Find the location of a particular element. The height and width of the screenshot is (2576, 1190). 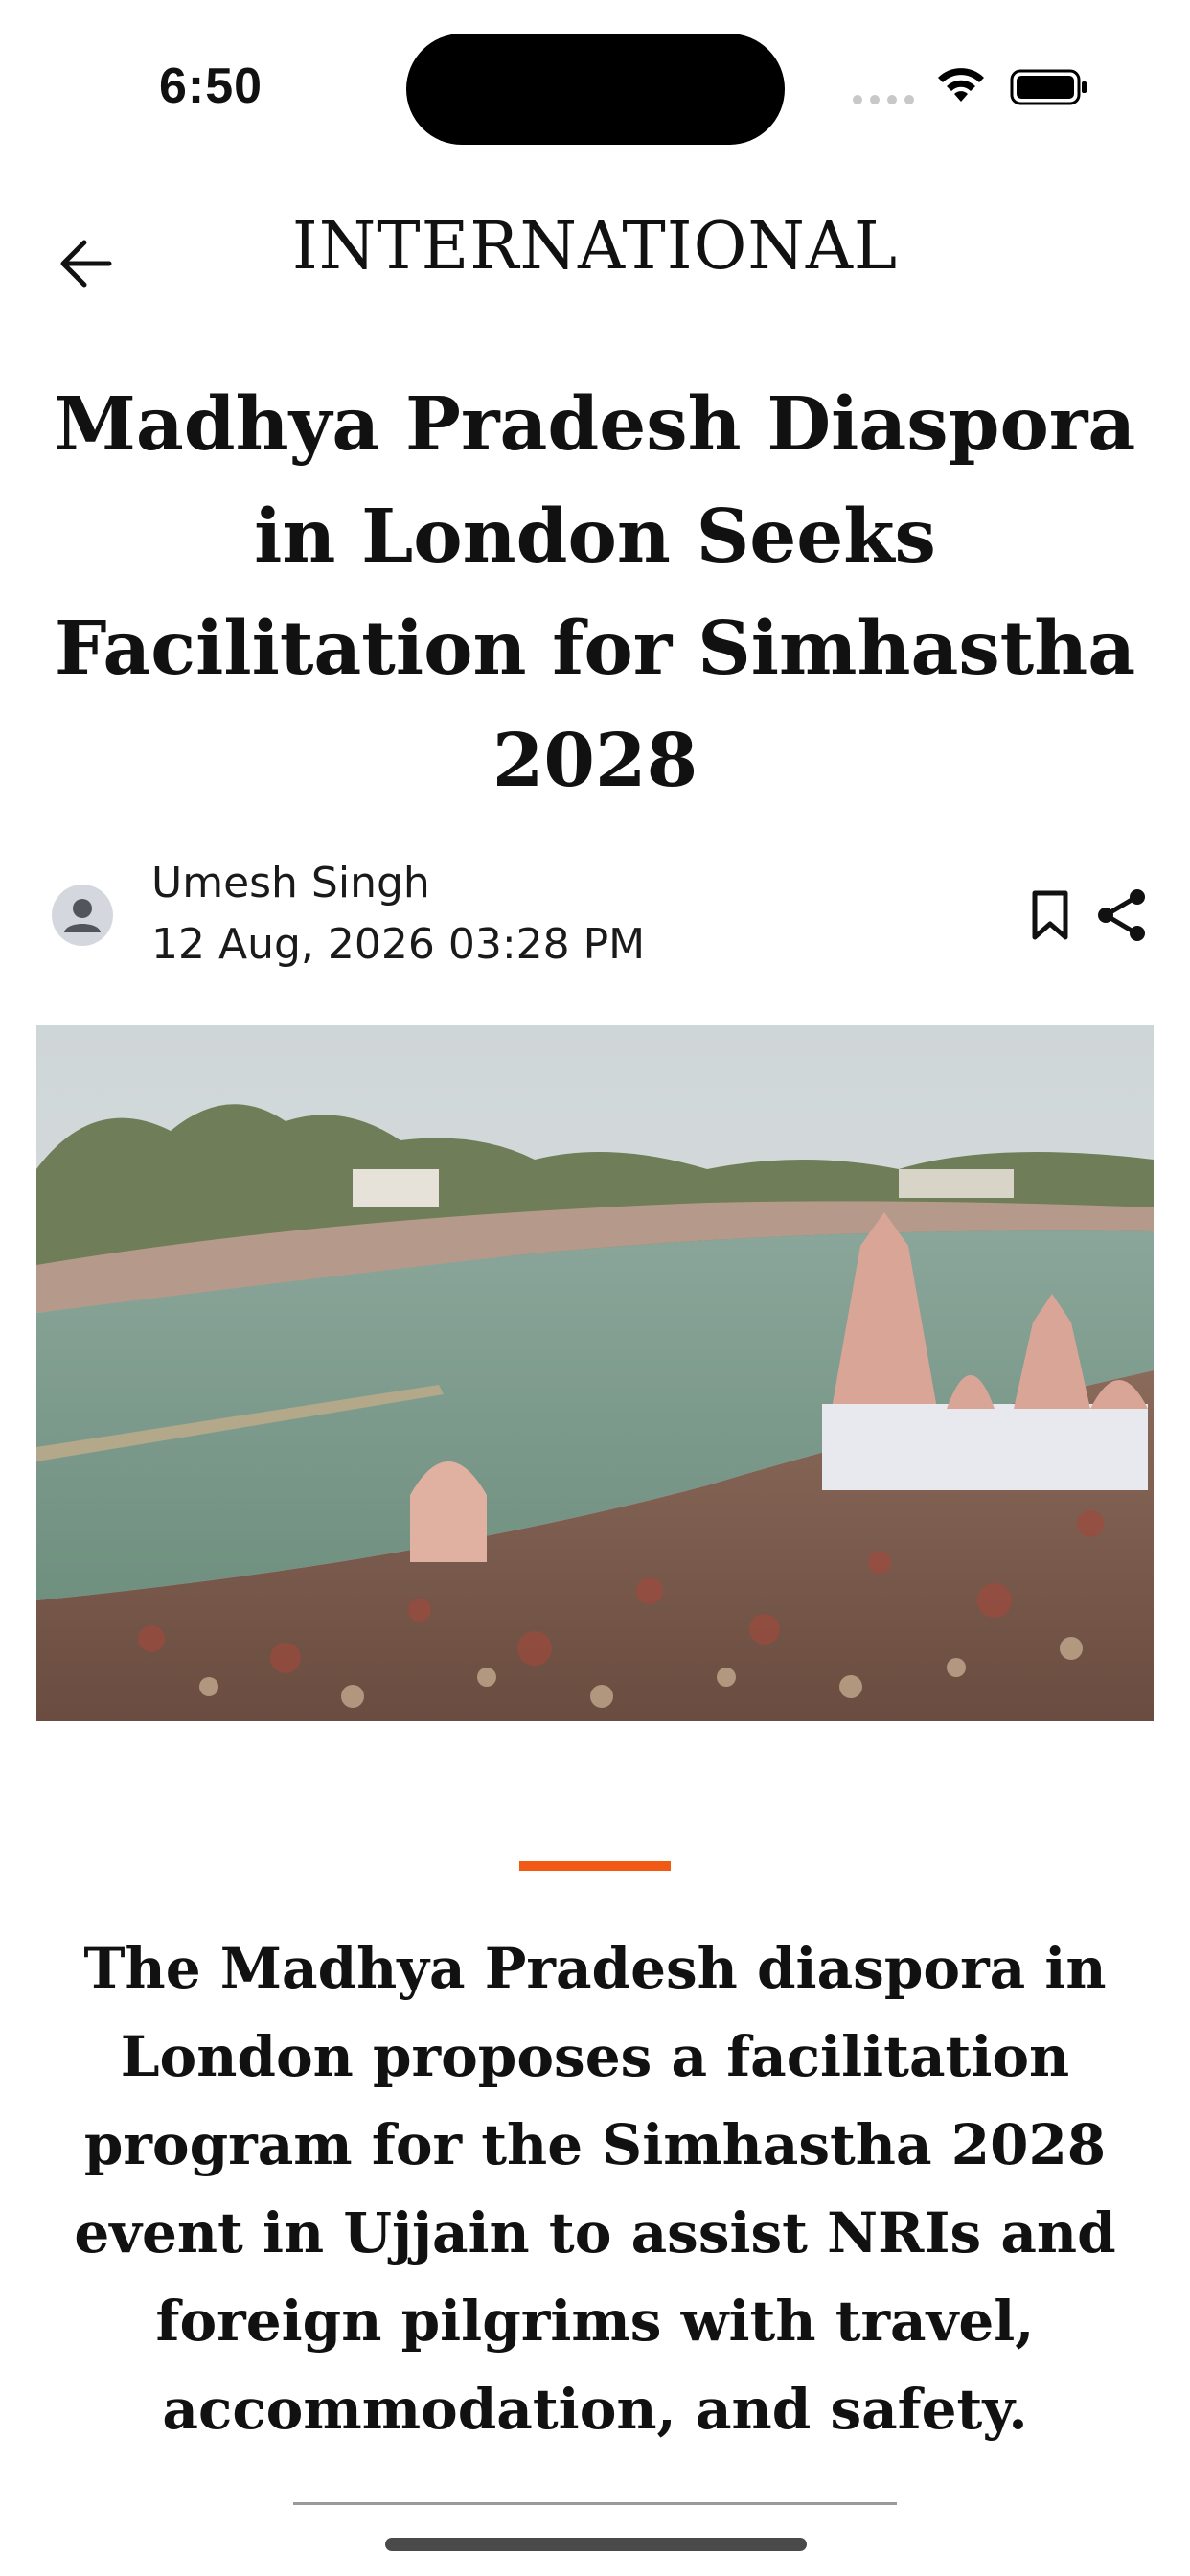

section-title: INTERNATIONAL is located at coordinates (595, 247).